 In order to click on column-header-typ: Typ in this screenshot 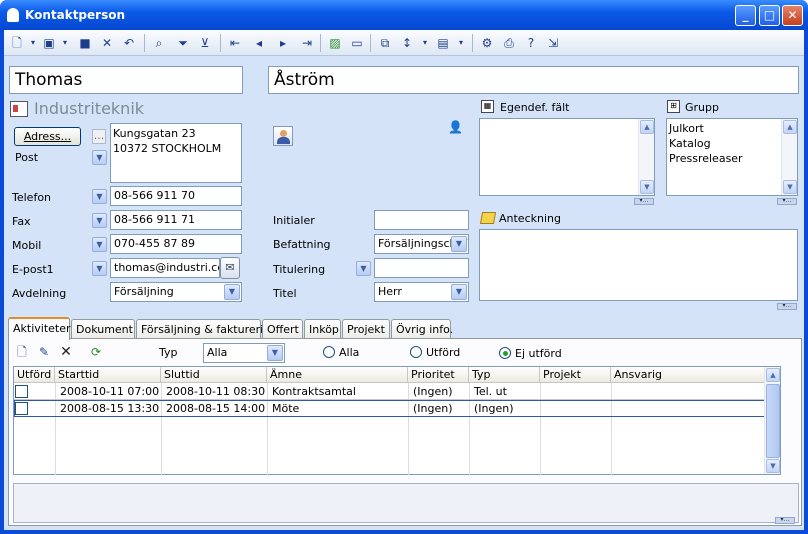, I will do `click(504, 375)`.